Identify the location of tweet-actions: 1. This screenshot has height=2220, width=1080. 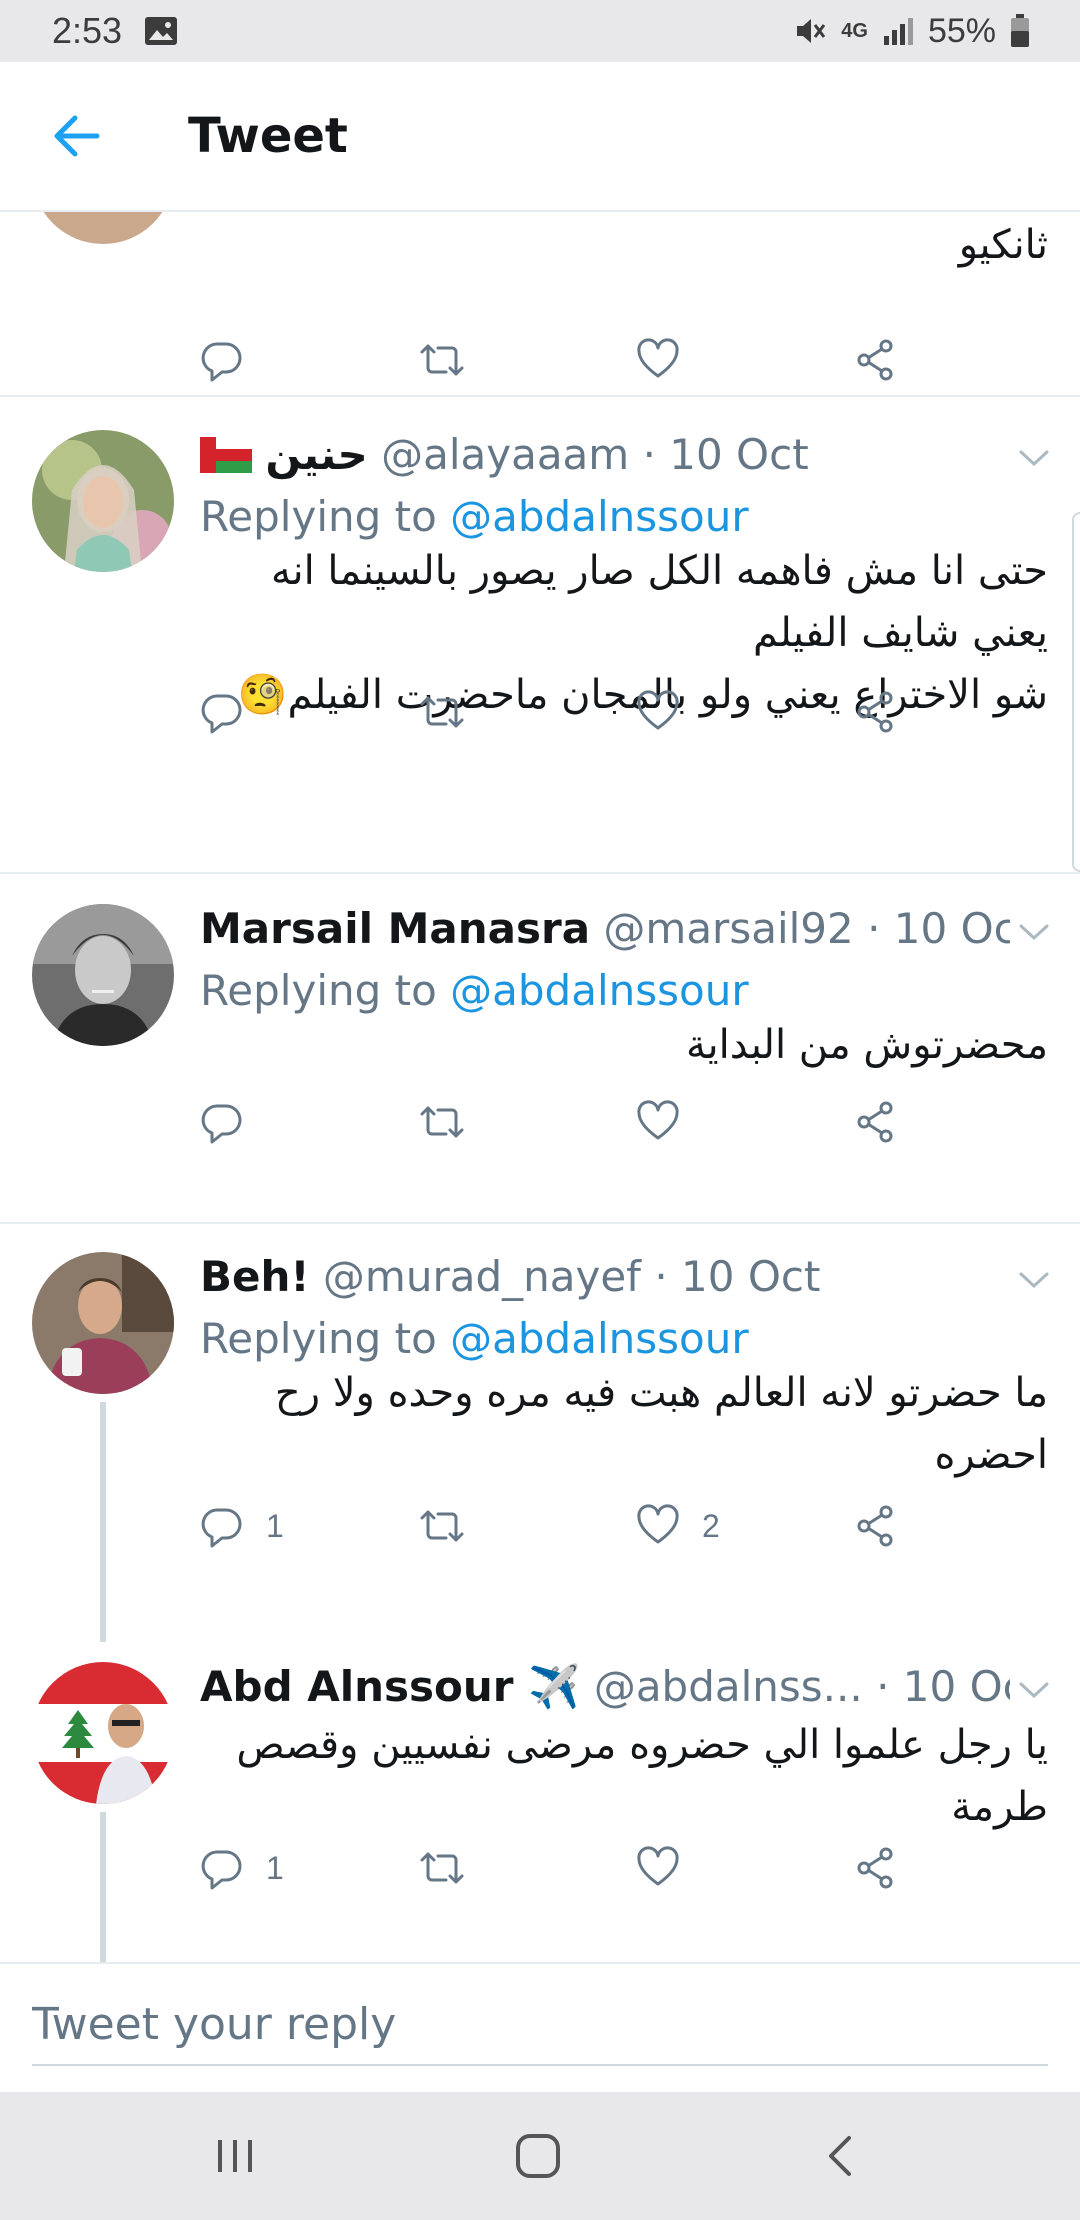
(580, 1876).